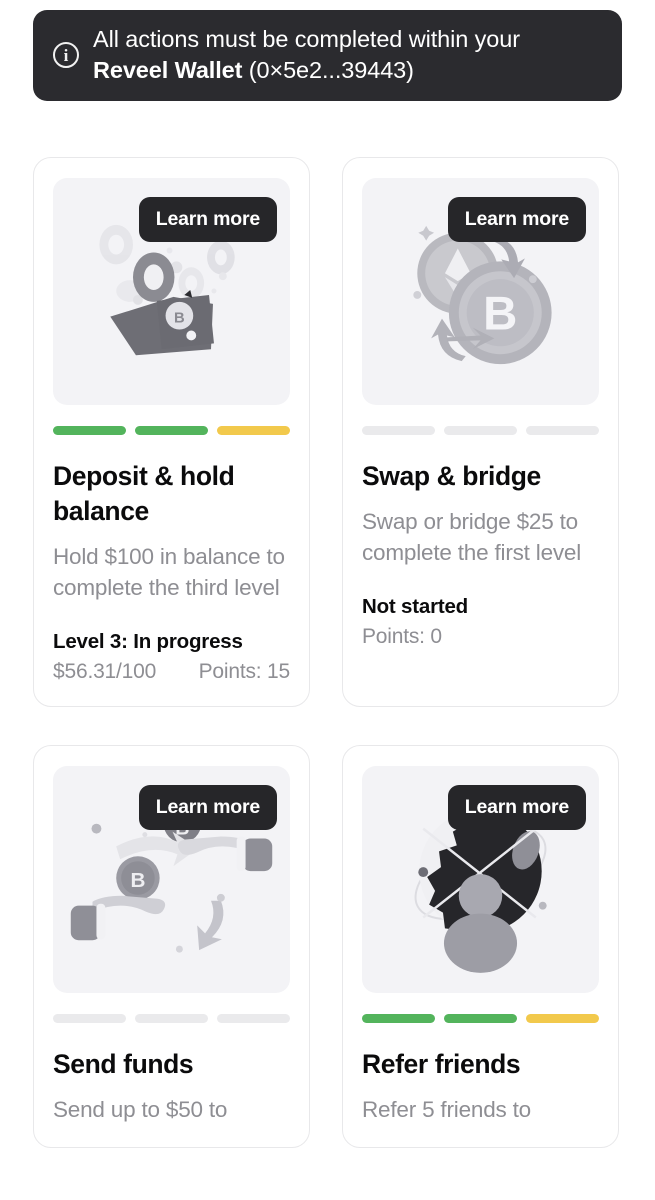  Describe the element at coordinates (148, 641) in the screenshot. I see `card-status: Level 3: In progress` at that location.